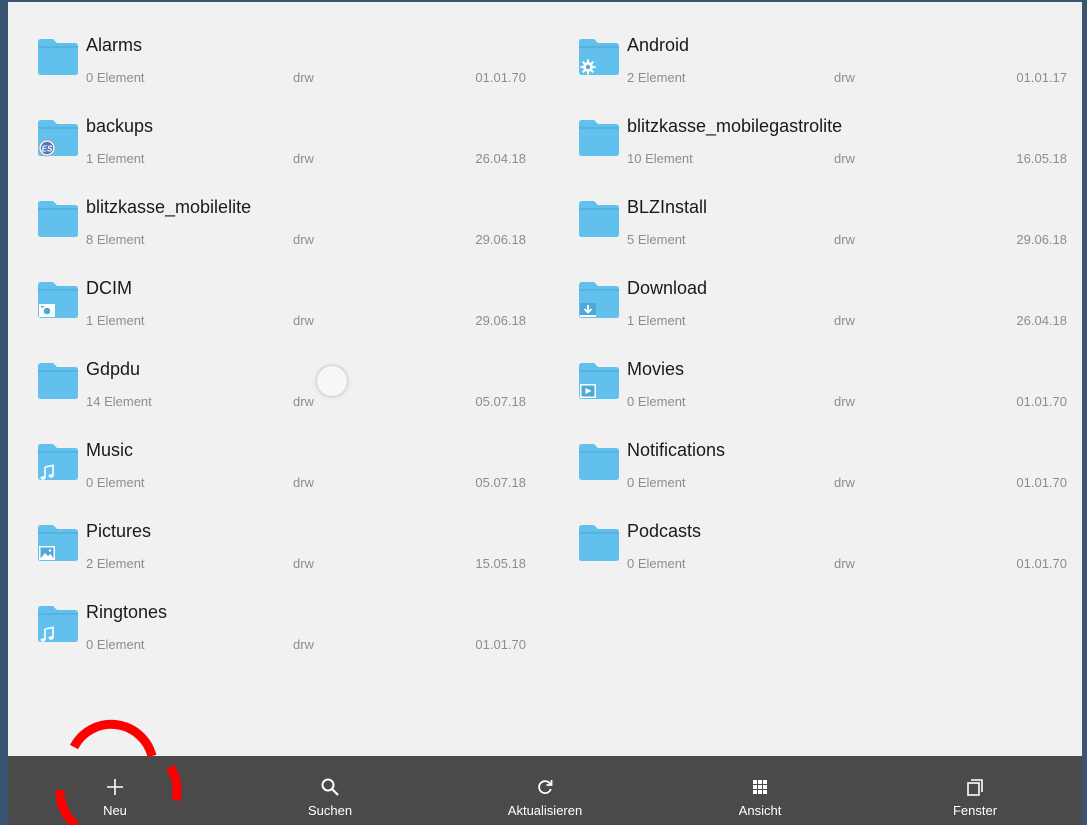  Describe the element at coordinates (664, 531) in the screenshot. I see `folder-name: Podcasts` at that location.